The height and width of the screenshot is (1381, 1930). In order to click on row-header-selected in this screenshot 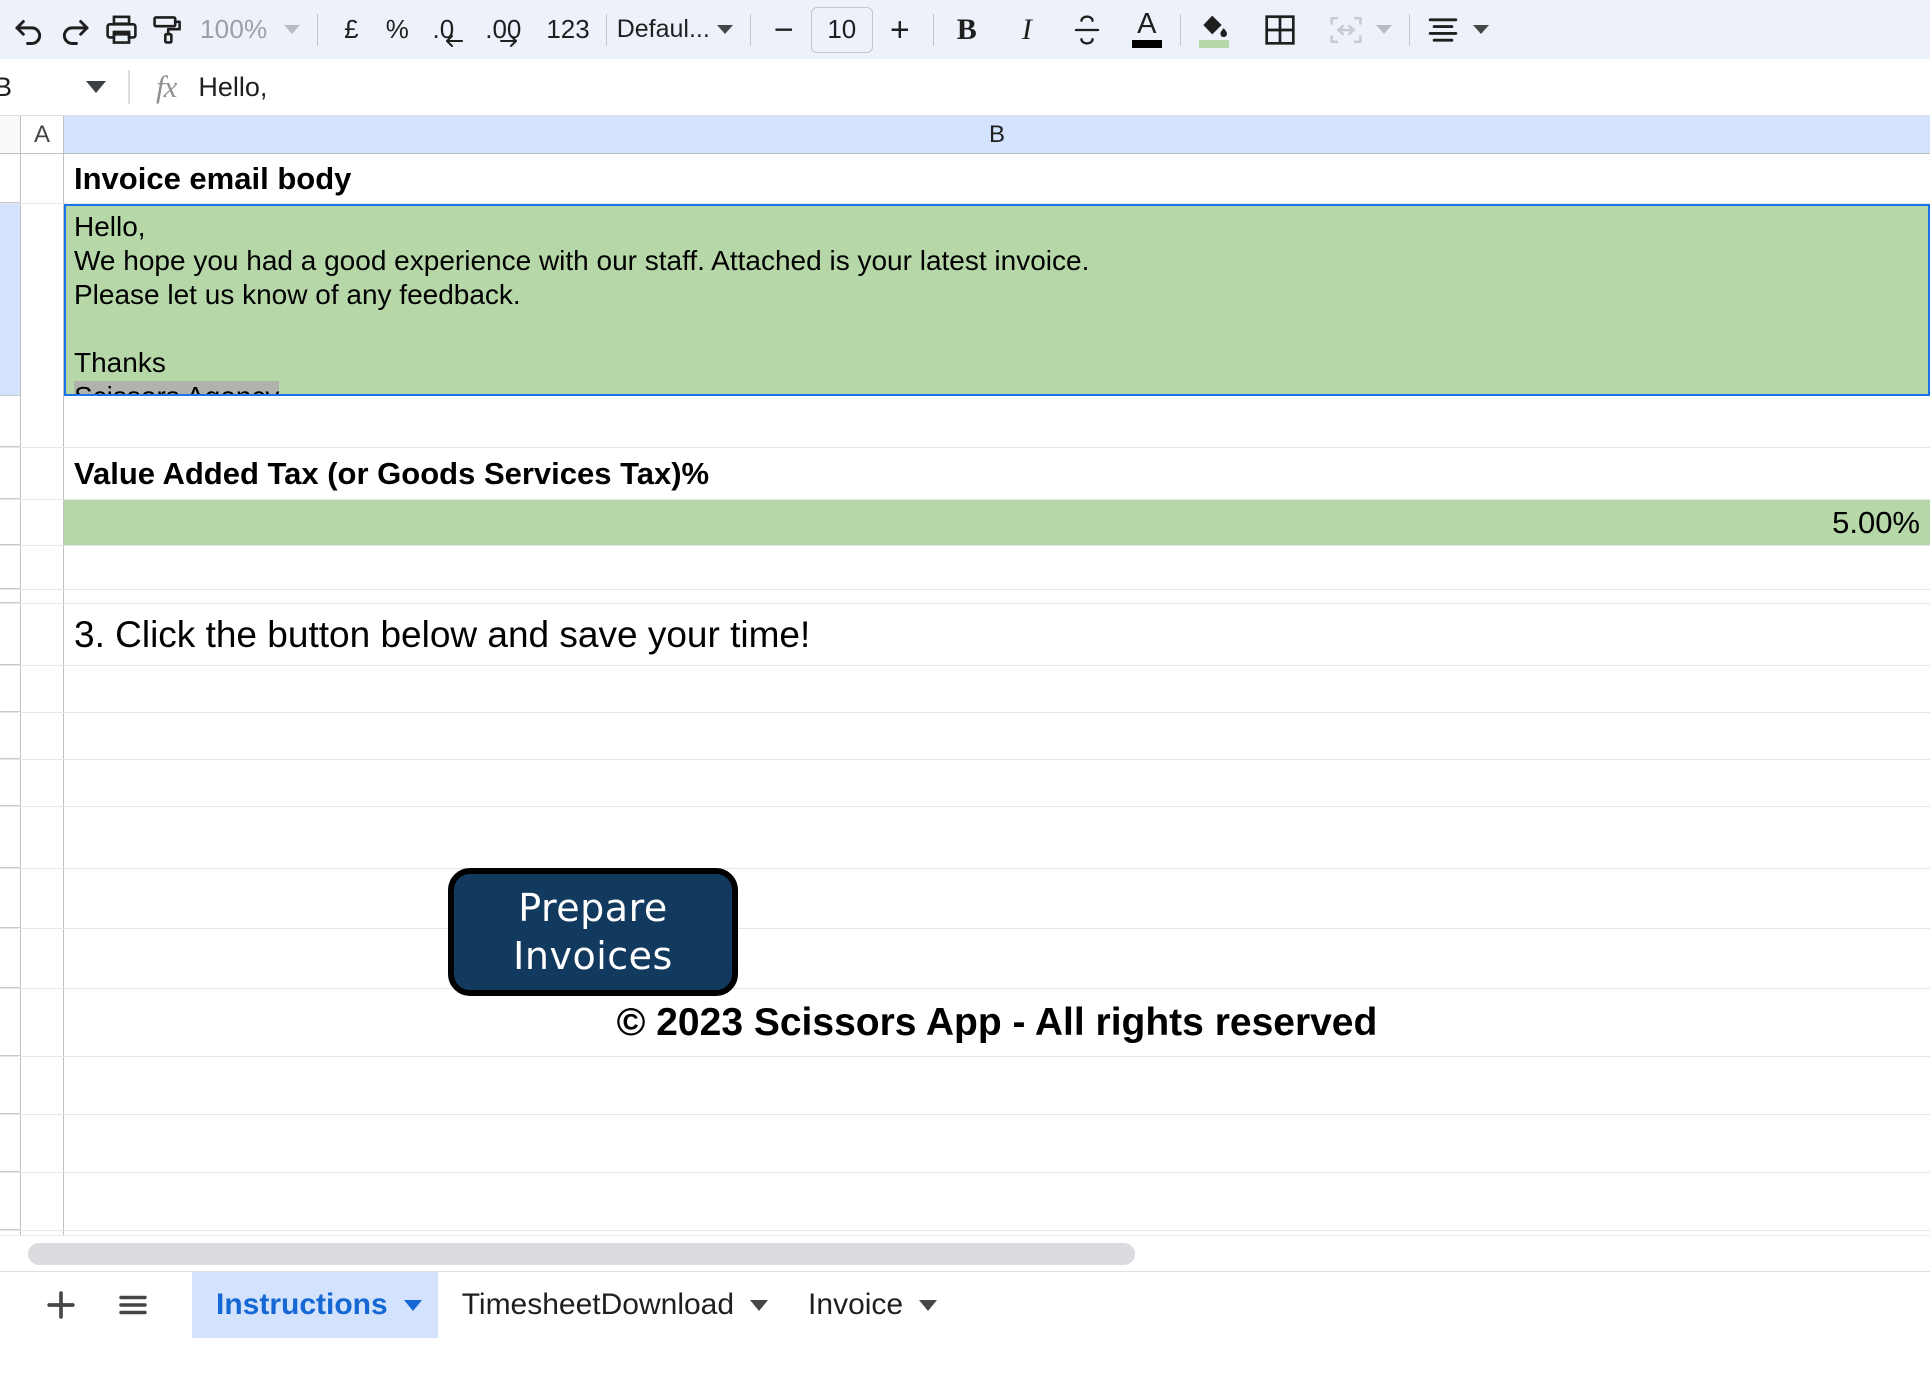, I will do `click(10, 300)`.